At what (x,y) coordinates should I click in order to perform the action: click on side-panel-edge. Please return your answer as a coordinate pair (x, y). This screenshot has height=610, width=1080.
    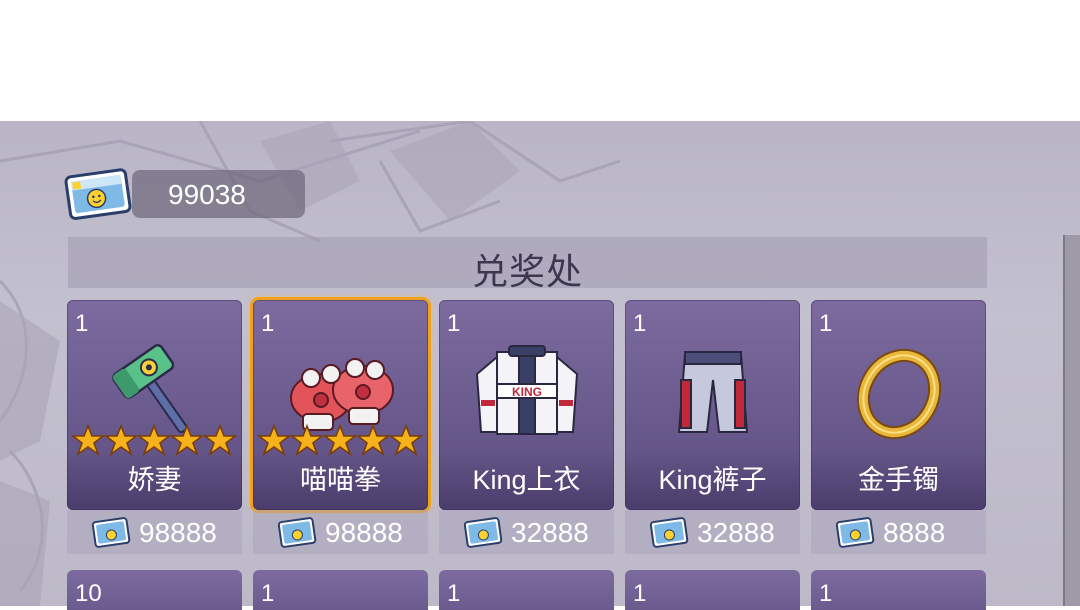
    Looking at the image, I should click on (1071, 420).